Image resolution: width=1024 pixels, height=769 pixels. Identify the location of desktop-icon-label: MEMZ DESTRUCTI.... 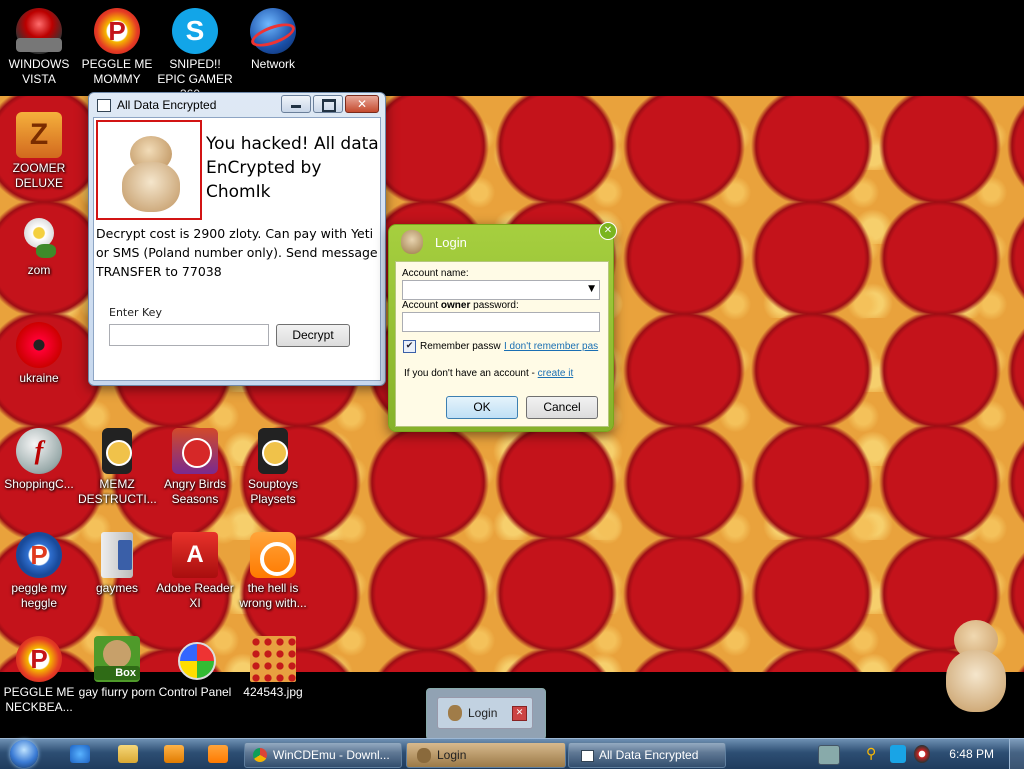
(117, 491).